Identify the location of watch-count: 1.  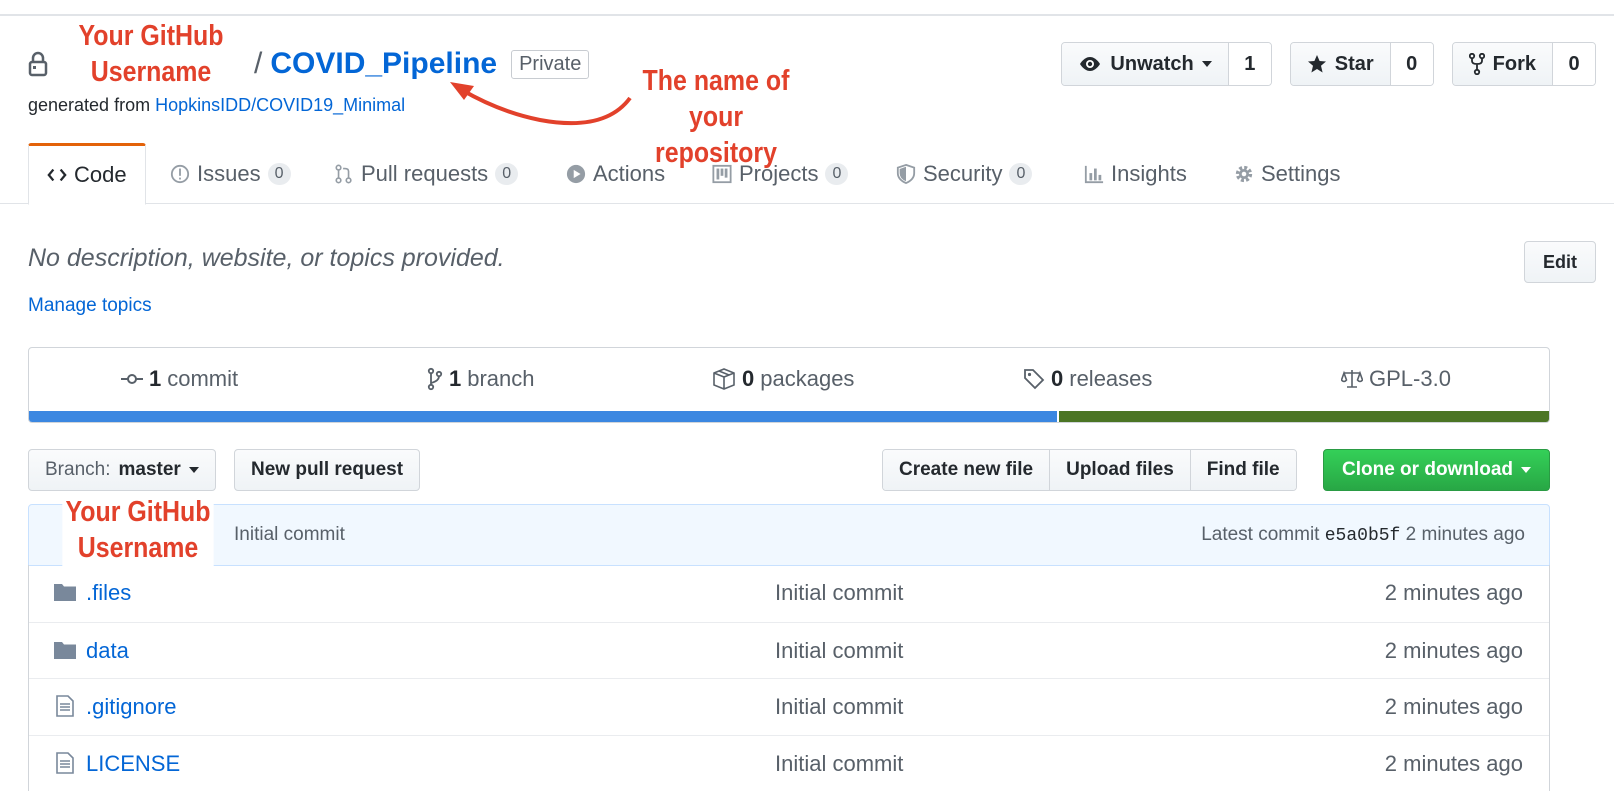
(1249, 64).